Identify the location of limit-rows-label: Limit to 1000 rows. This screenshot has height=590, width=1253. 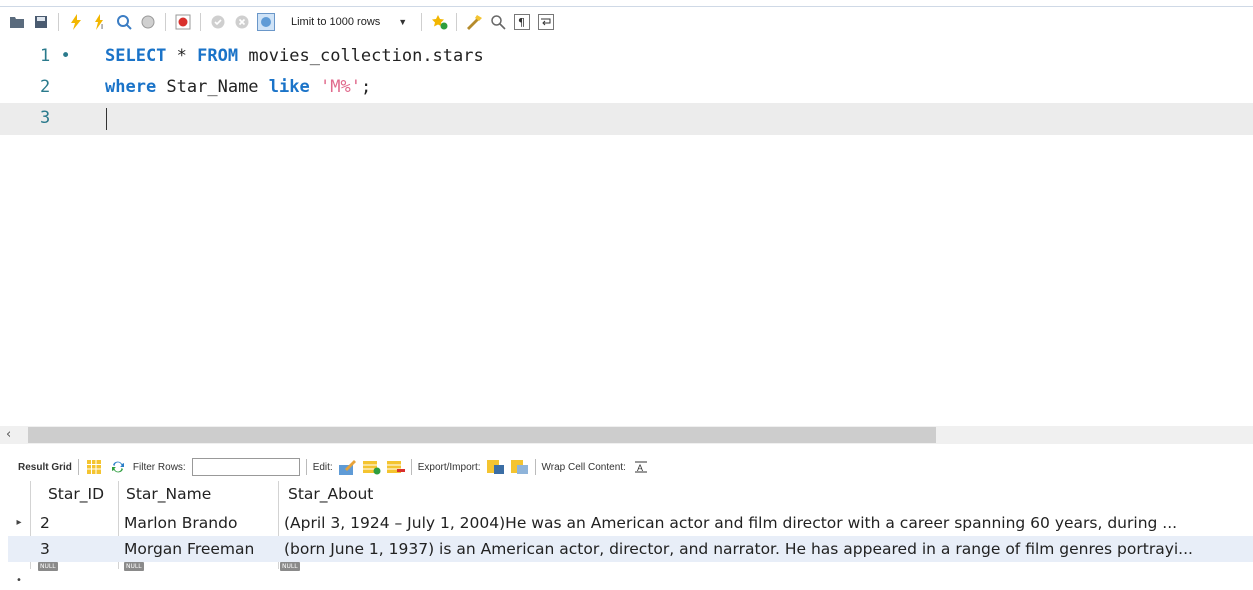
(336, 21).